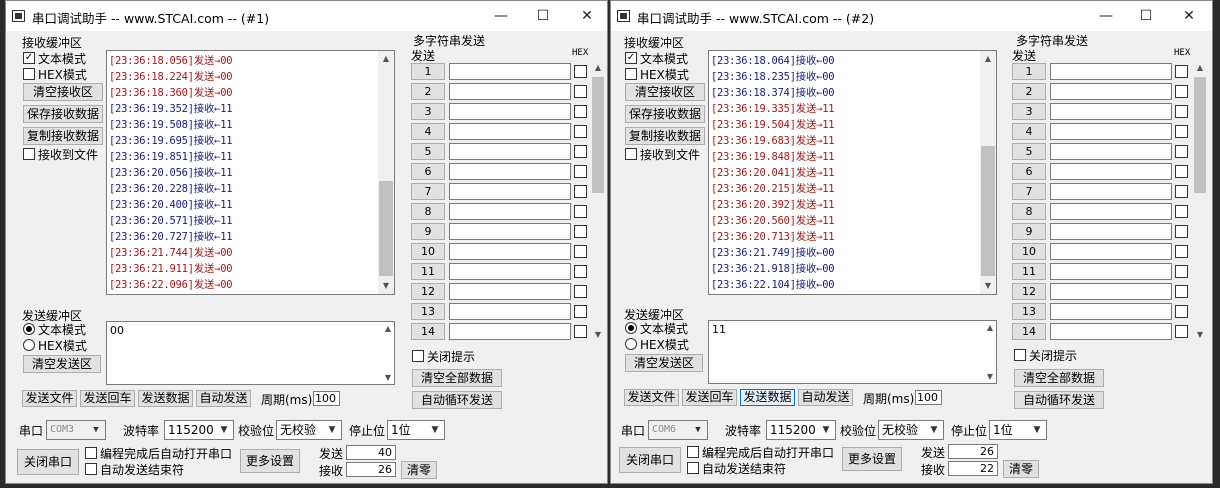 Image resolution: width=1220 pixels, height=488 pixels. I want to click on send-textarea: 11 ▲ ▼, so click(852, 352).